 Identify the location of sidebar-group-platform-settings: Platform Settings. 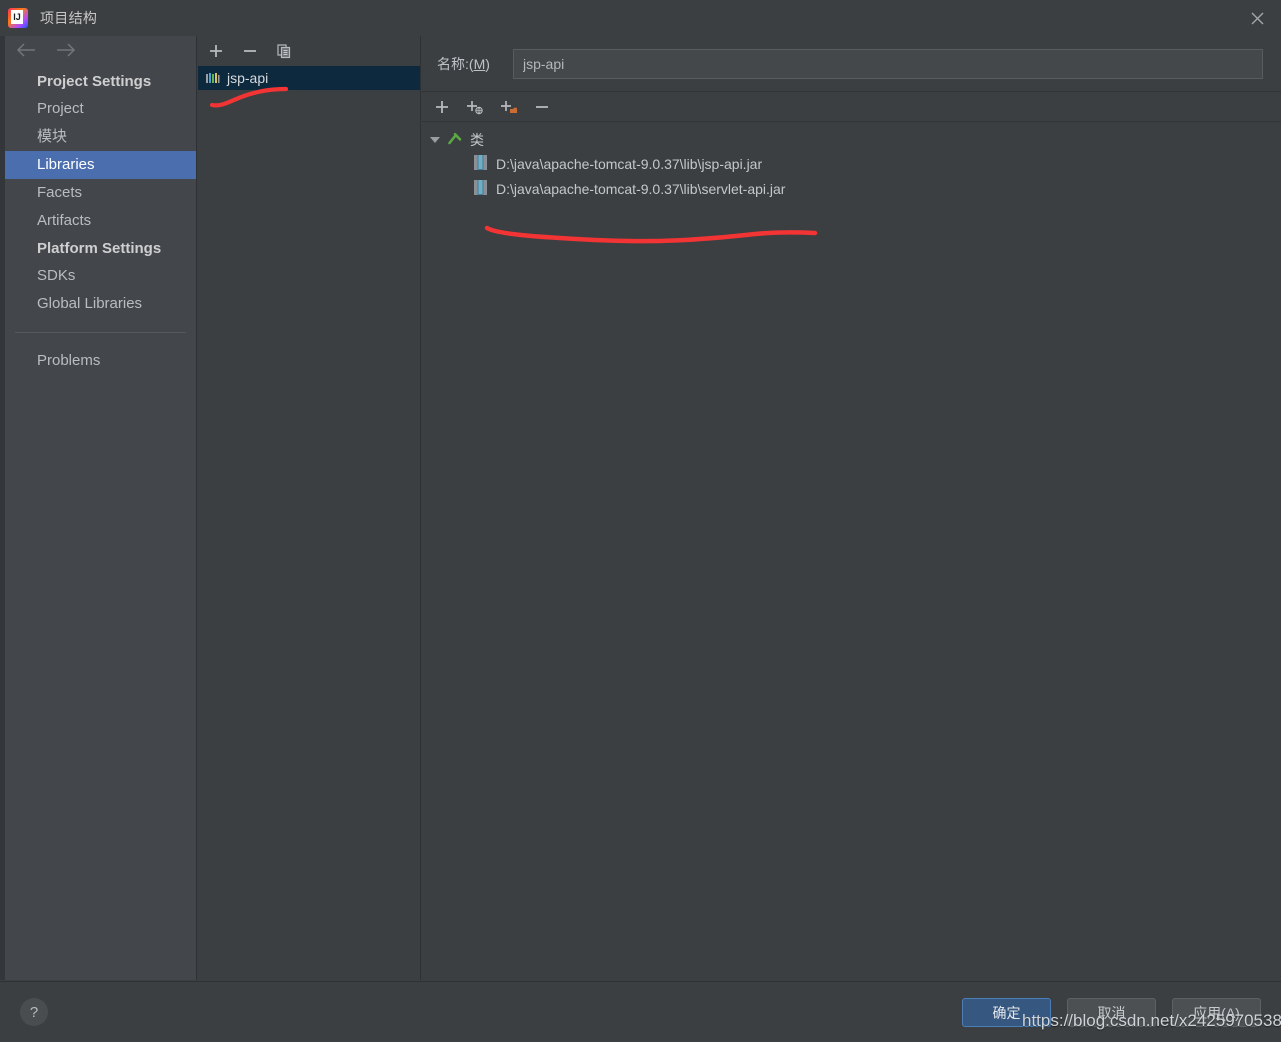
(99, 248).